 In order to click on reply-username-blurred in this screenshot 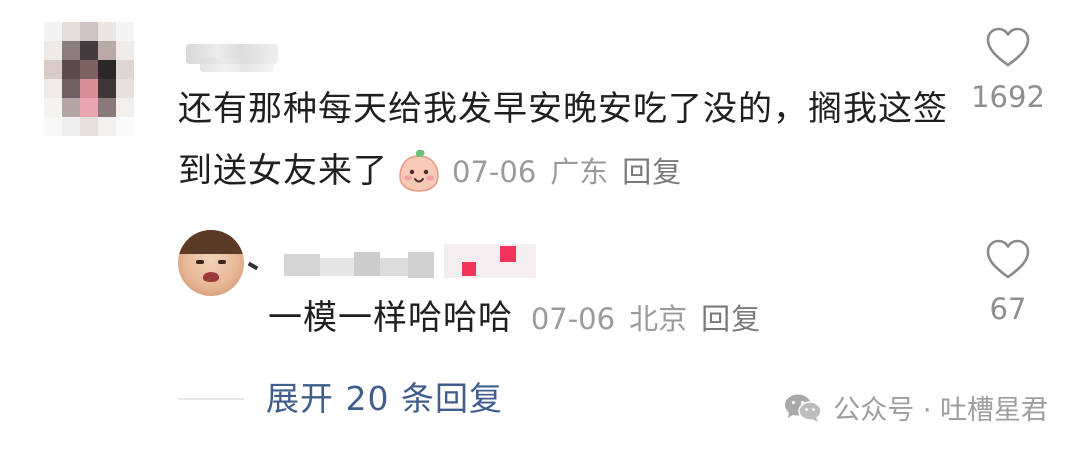, I will do `click(342, 265)`.